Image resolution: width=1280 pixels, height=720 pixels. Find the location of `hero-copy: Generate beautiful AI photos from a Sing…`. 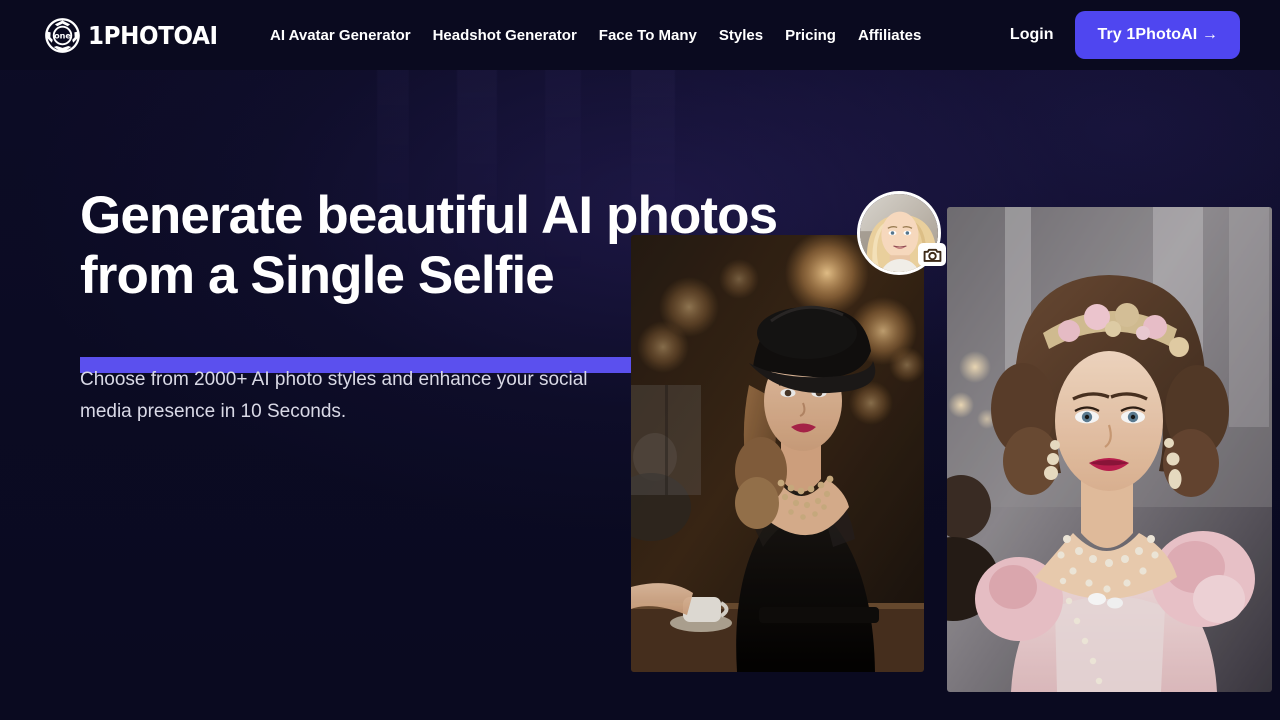

hero-copy: Generate beautiful AI photos from a Sing… is located at coordinates (430, 246).